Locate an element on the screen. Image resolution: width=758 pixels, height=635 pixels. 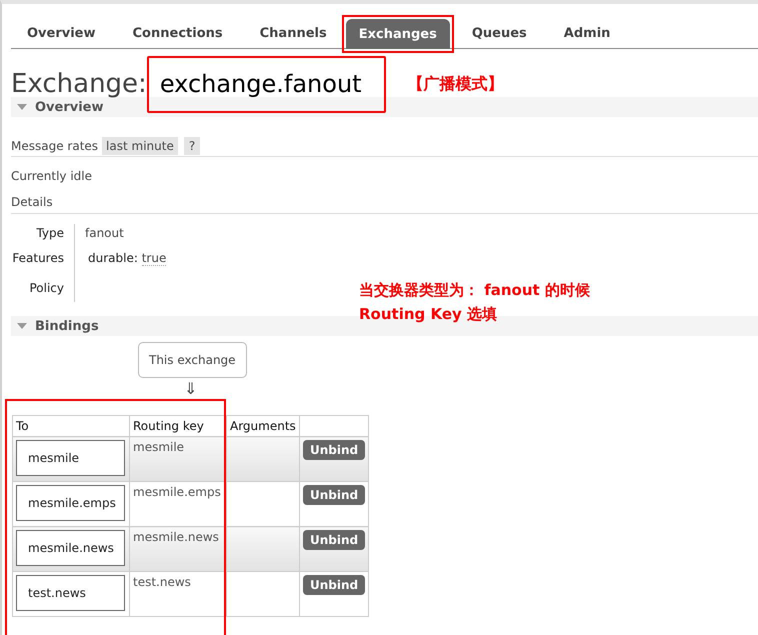
detail-label: Type is located at coordinates (50, 233).